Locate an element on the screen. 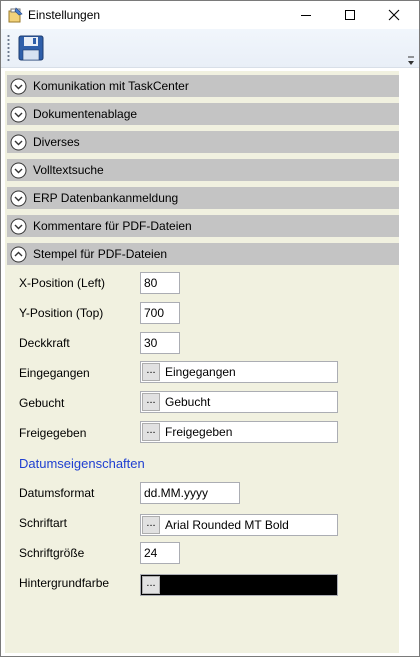 The height and width of the screenshot is (657, 420). section-label: Volltextsuche is located at coordinates (68, 170).